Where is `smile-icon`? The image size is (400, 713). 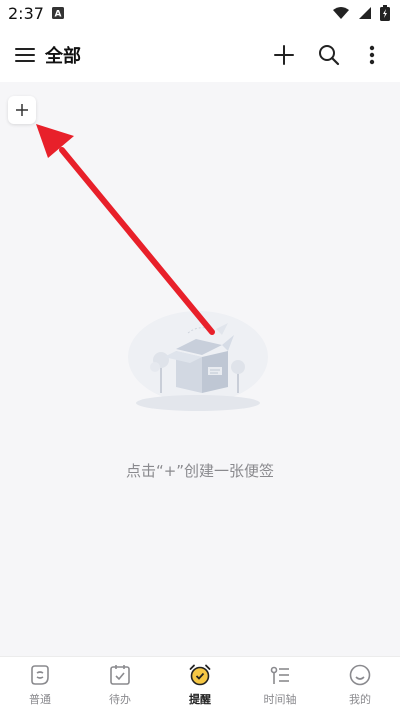 smile-icon is located at coordinates (360, 675).